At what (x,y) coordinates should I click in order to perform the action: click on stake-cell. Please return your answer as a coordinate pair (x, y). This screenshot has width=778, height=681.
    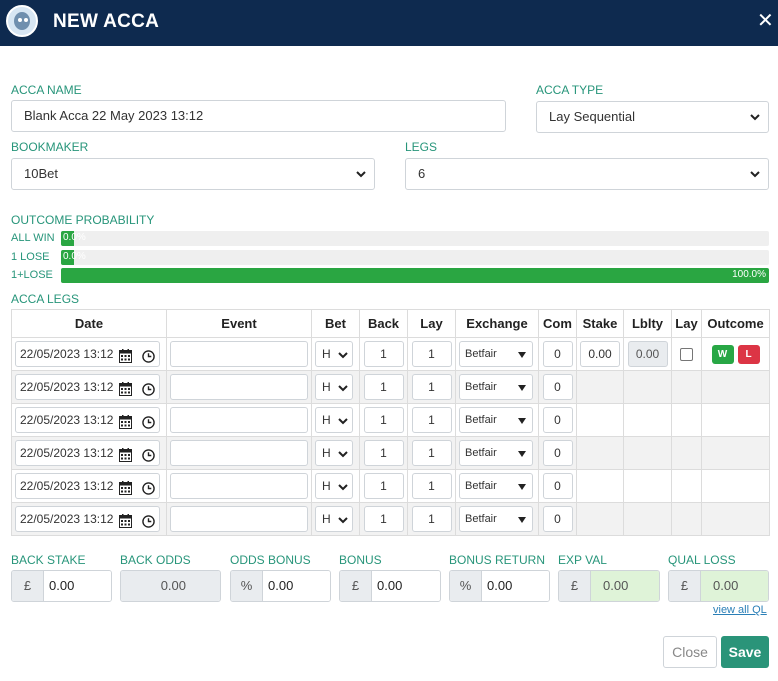
    Looking at the image, I should click on (600, 453).